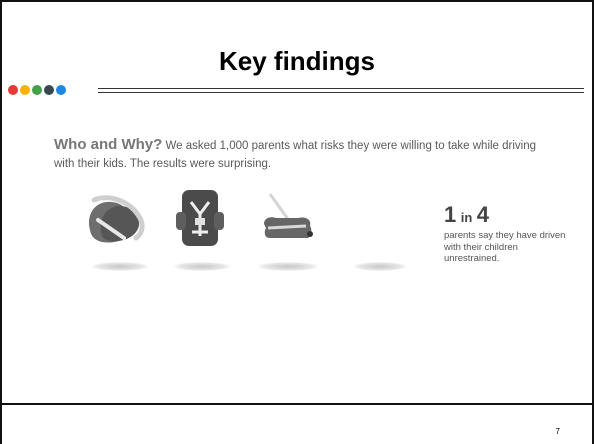  Describe the element at coordinates (341, 92) in the screenshot. I see `title-rule-bottom` at that location.